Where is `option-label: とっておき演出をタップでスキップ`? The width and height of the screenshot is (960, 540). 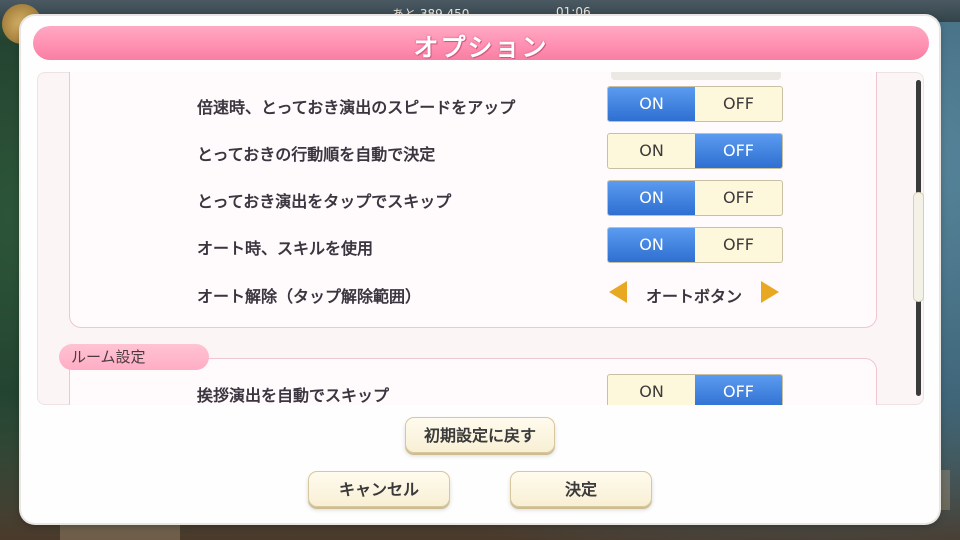
option-label: とっておき演出をタップでスキップ is located at coordinates (324, 201).